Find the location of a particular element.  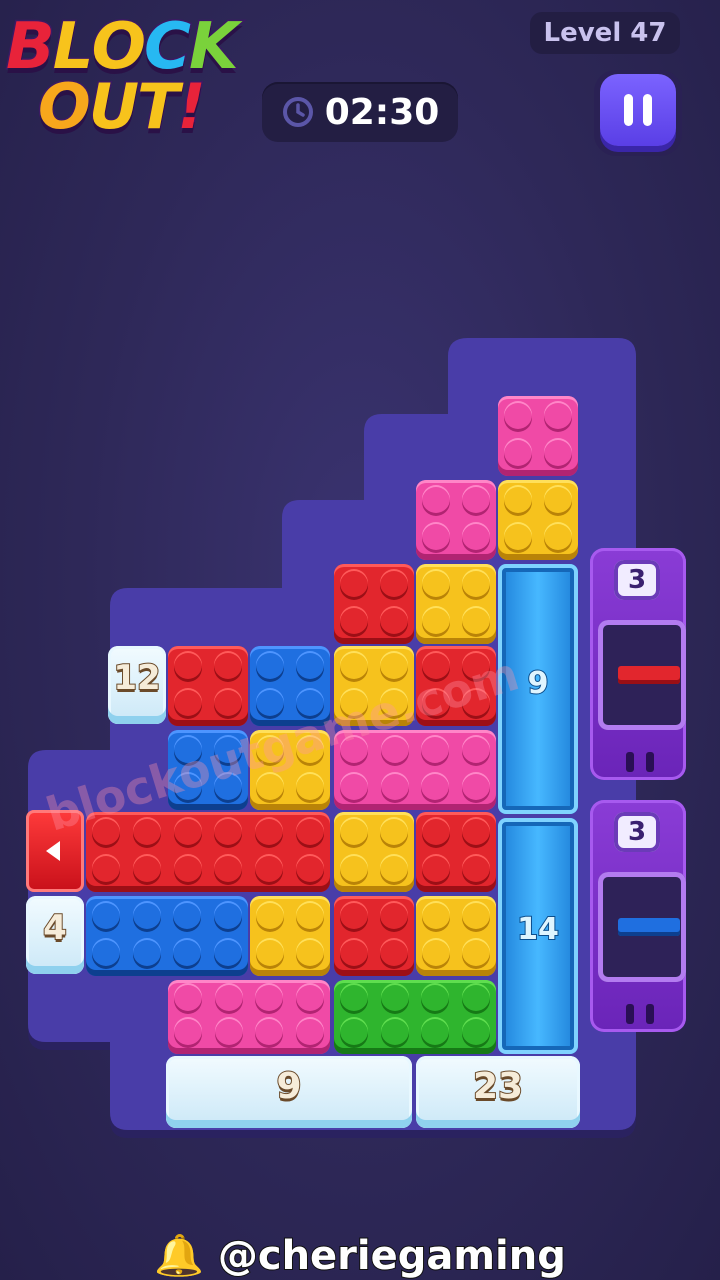

pillar-counter: 14 is located at coordinates (538, 929).